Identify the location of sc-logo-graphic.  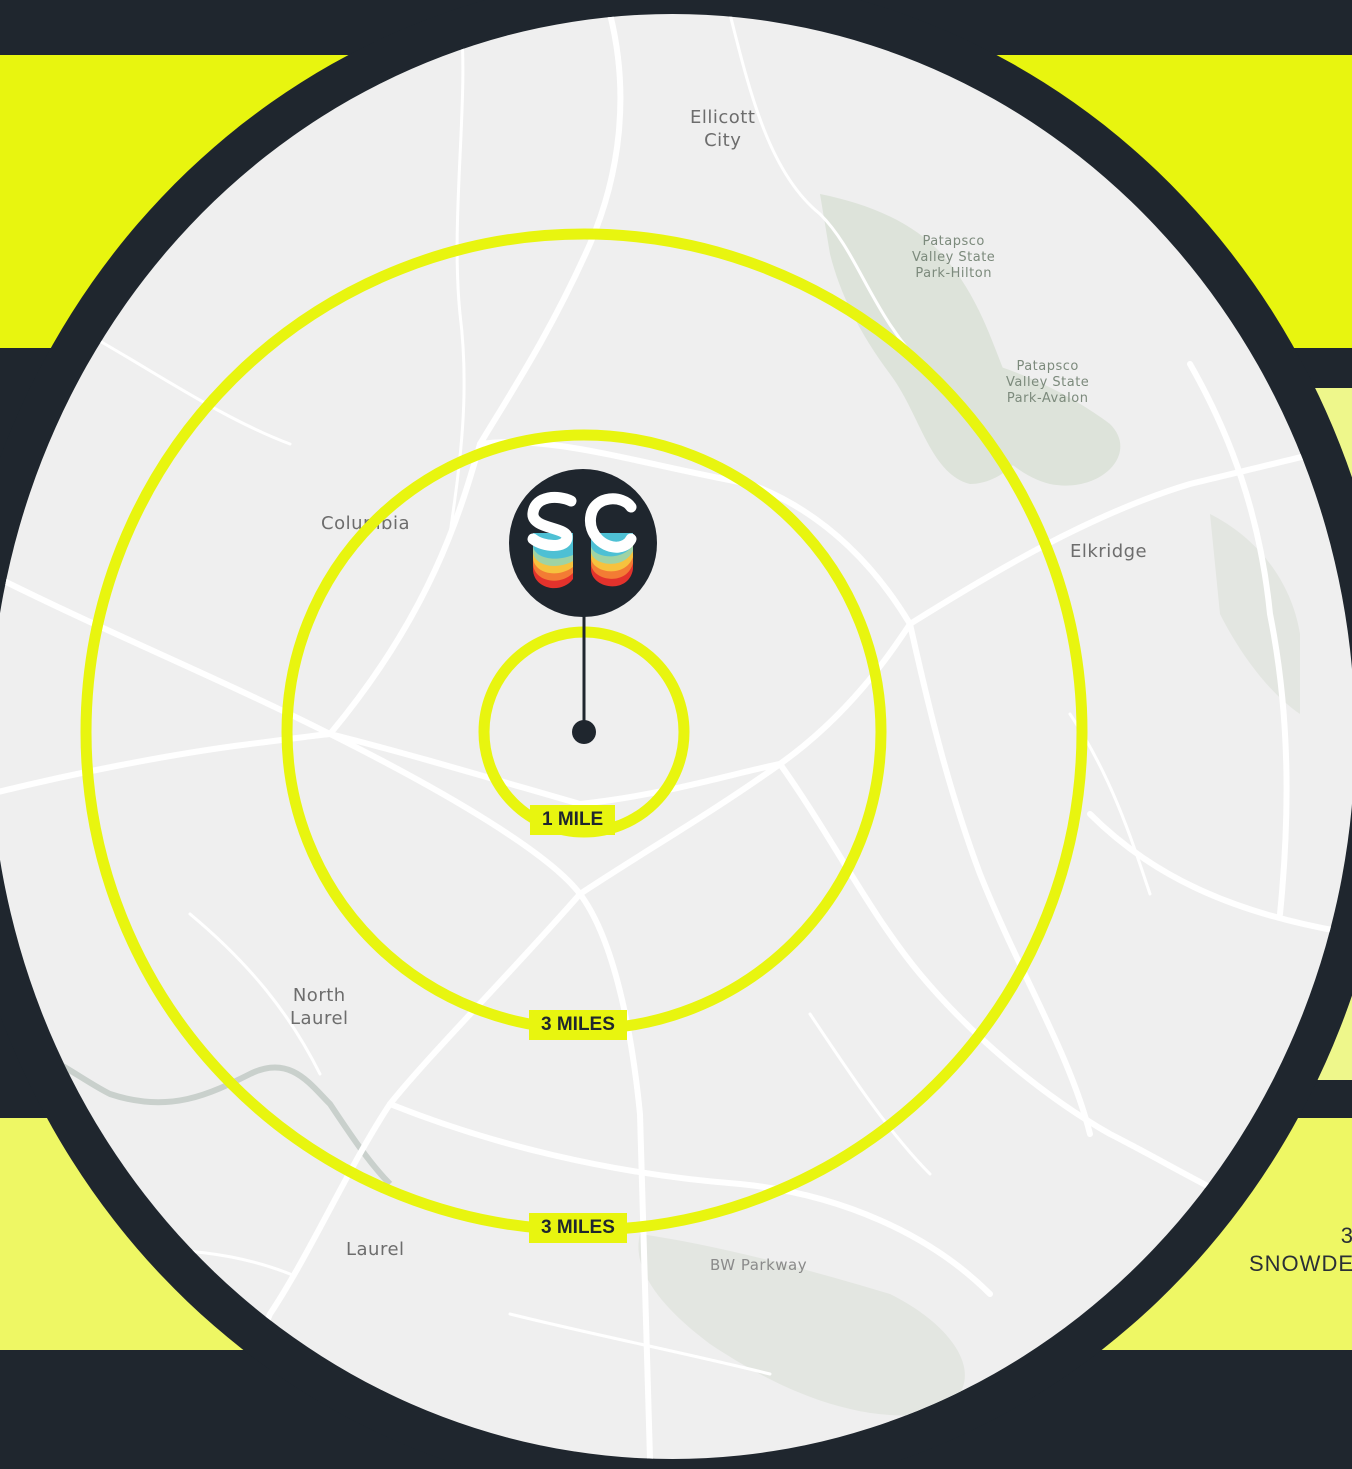
(582, 540).